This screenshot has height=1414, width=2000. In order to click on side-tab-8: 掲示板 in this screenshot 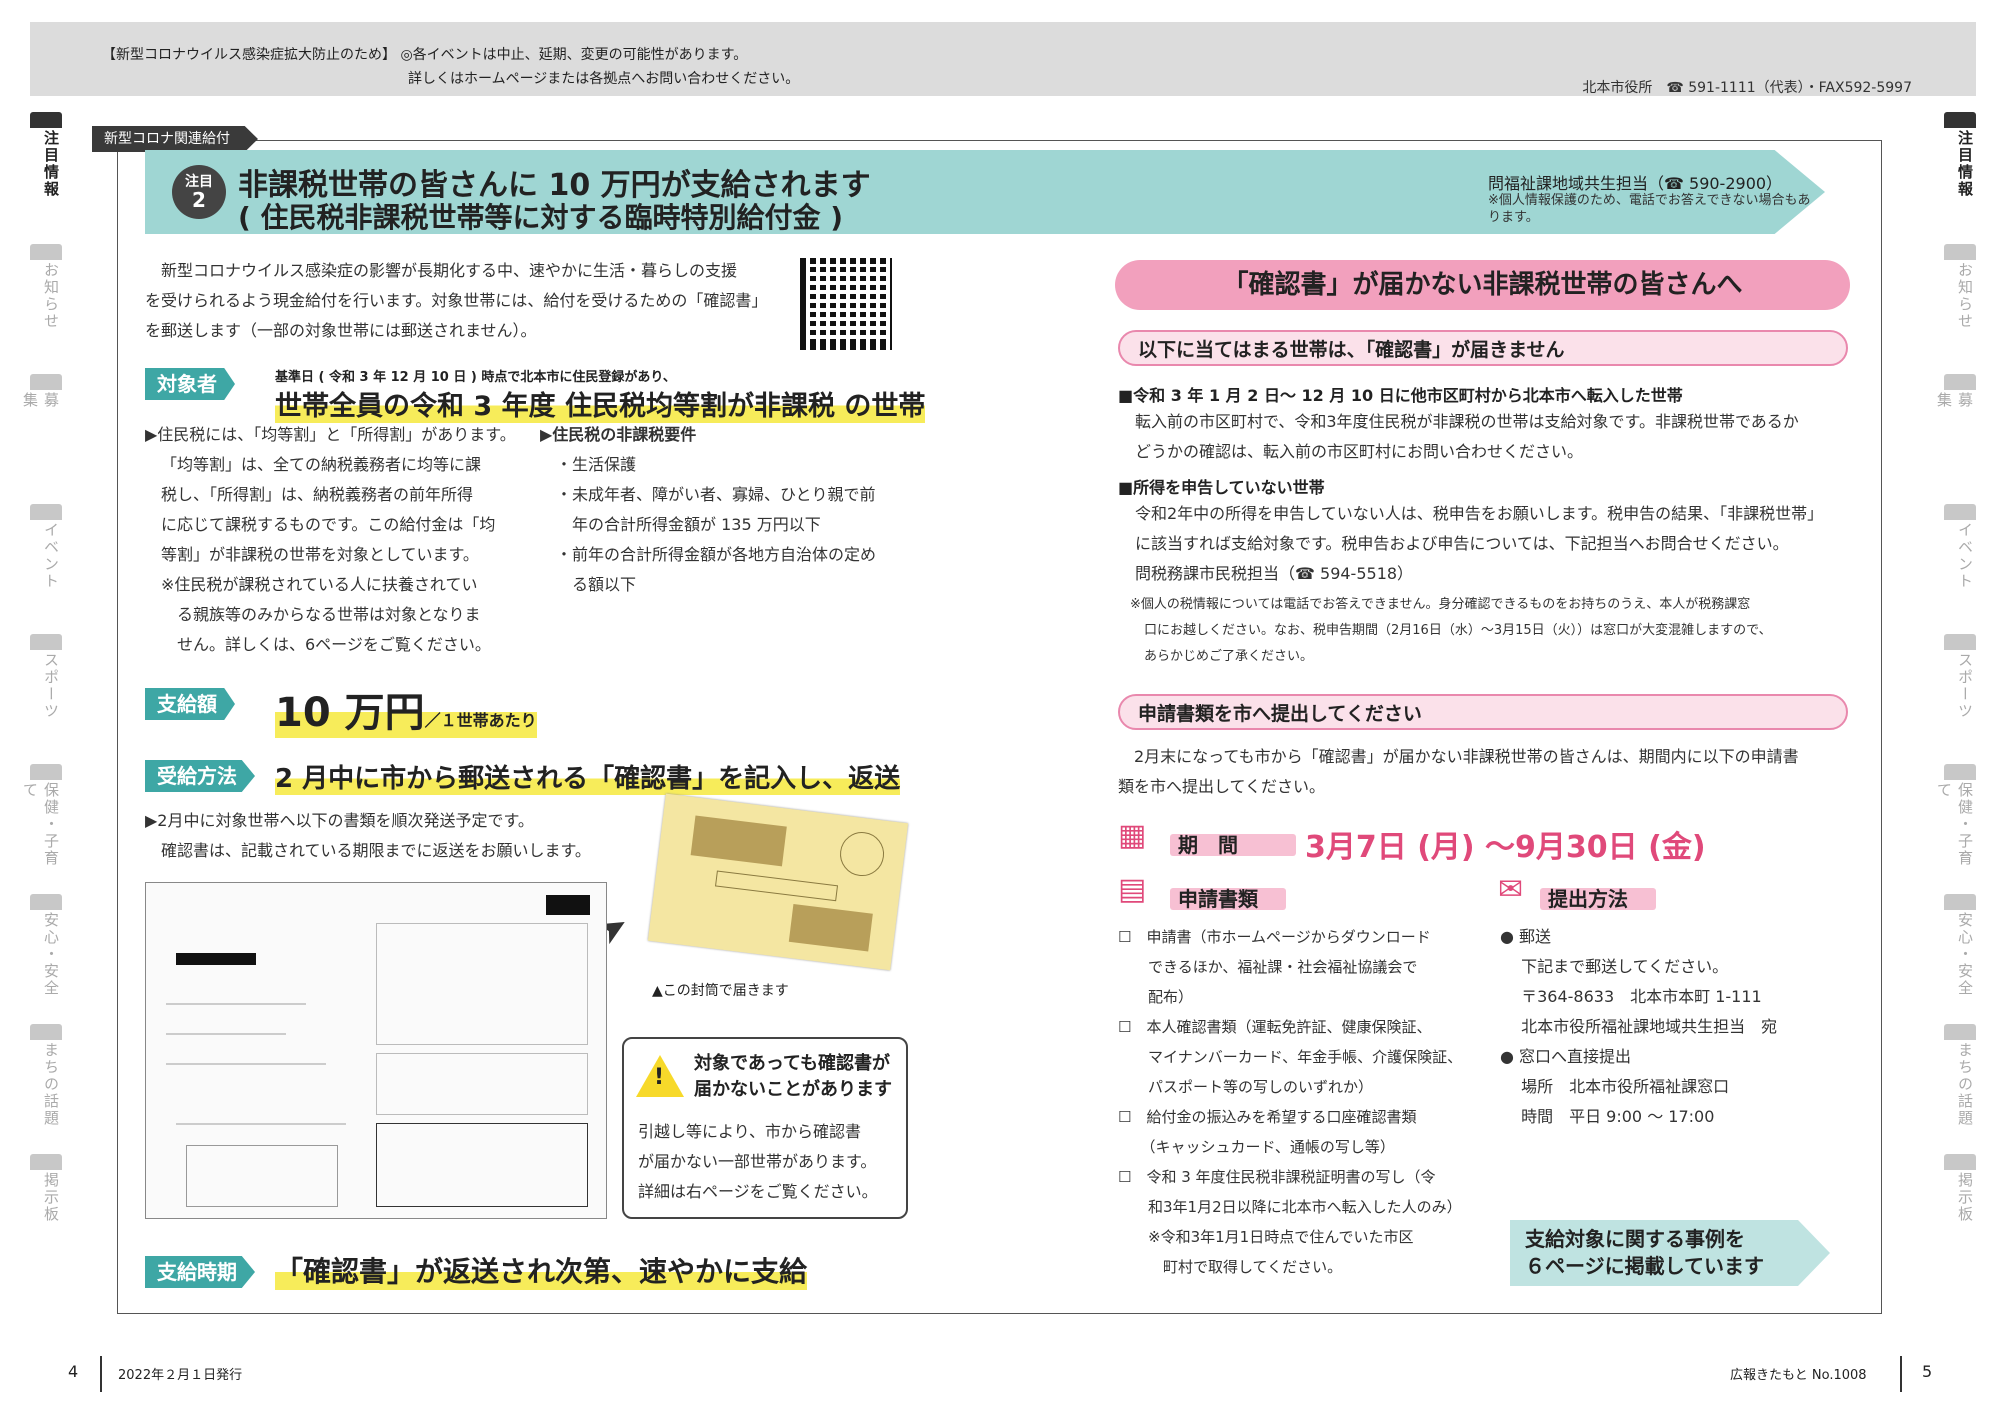, I will do `click(46, 1212)`.